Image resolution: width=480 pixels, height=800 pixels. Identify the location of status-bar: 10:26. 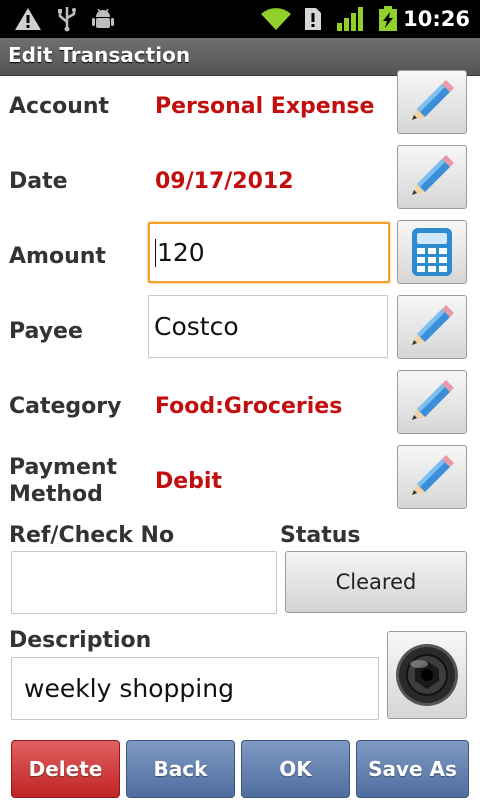
(240, 19).